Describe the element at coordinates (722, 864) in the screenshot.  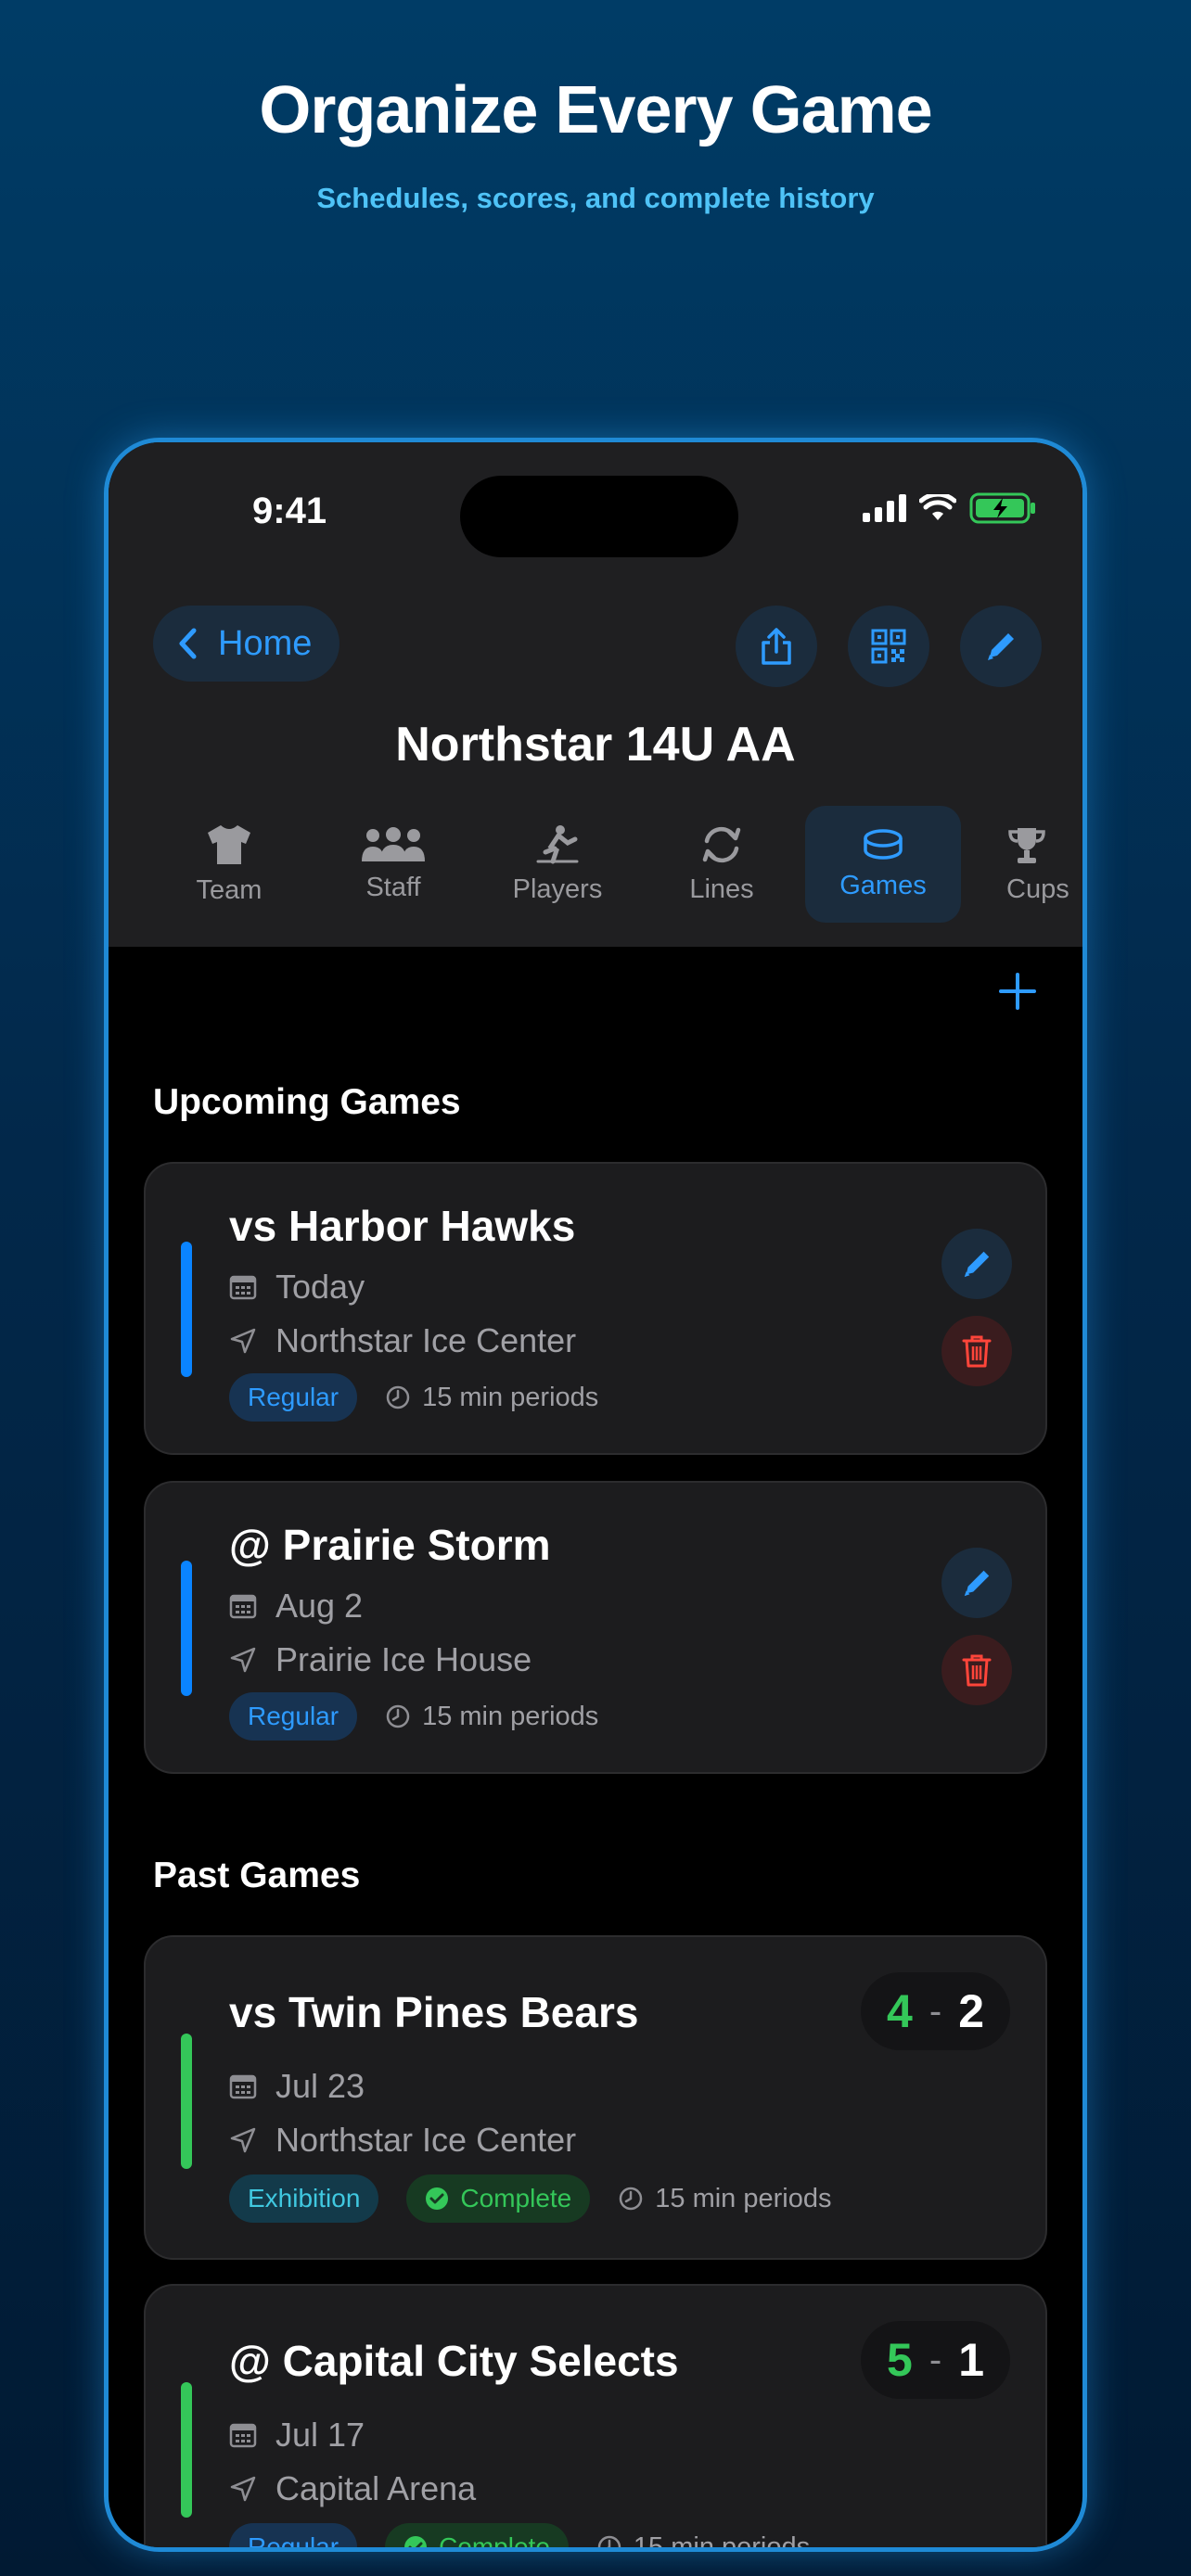
I see `tab-lines: Lines` at that location.